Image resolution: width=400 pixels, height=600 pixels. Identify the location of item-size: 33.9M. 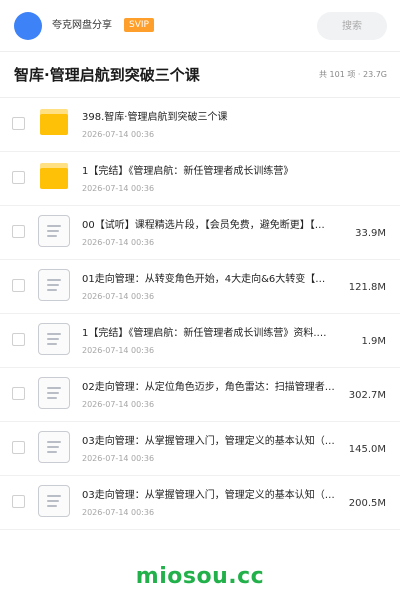
(370, 233).